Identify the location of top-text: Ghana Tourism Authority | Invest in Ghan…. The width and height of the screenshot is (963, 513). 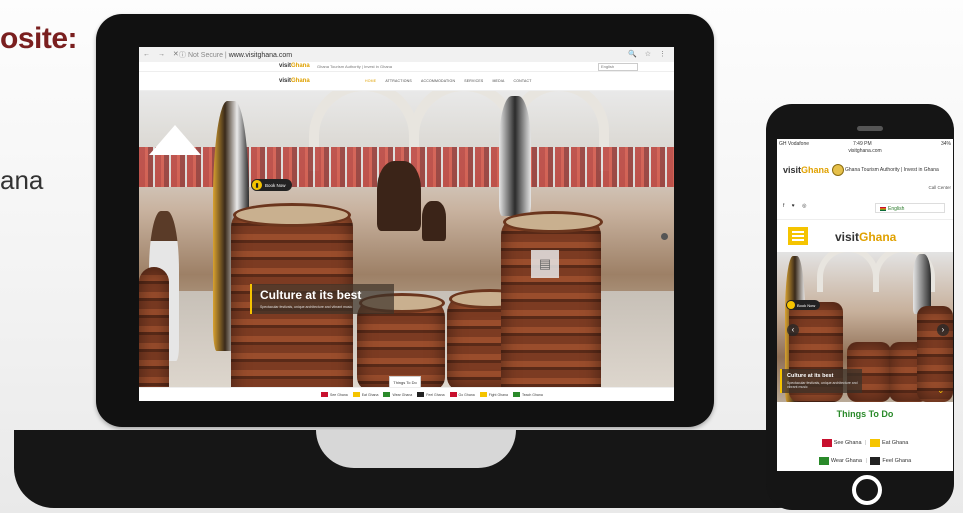
(355, 66).